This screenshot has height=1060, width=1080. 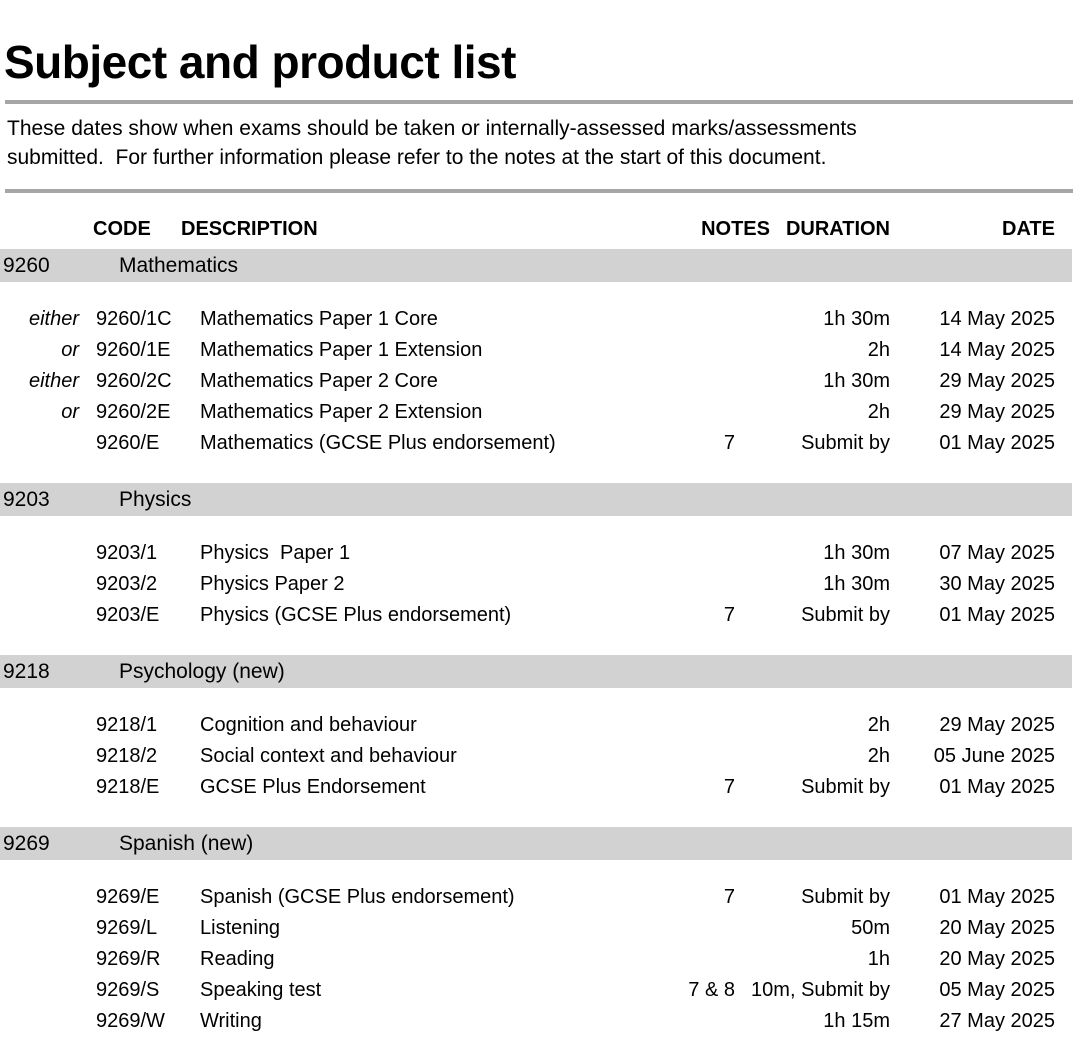 I want to click on subject-name: Mathematics, so click(x=179, y=265).